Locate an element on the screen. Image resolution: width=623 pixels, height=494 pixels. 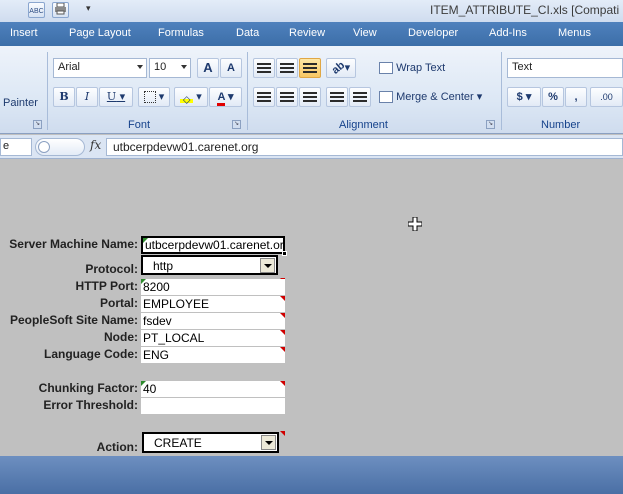
tab-menus: Menus is located at coordinates (574, 33).